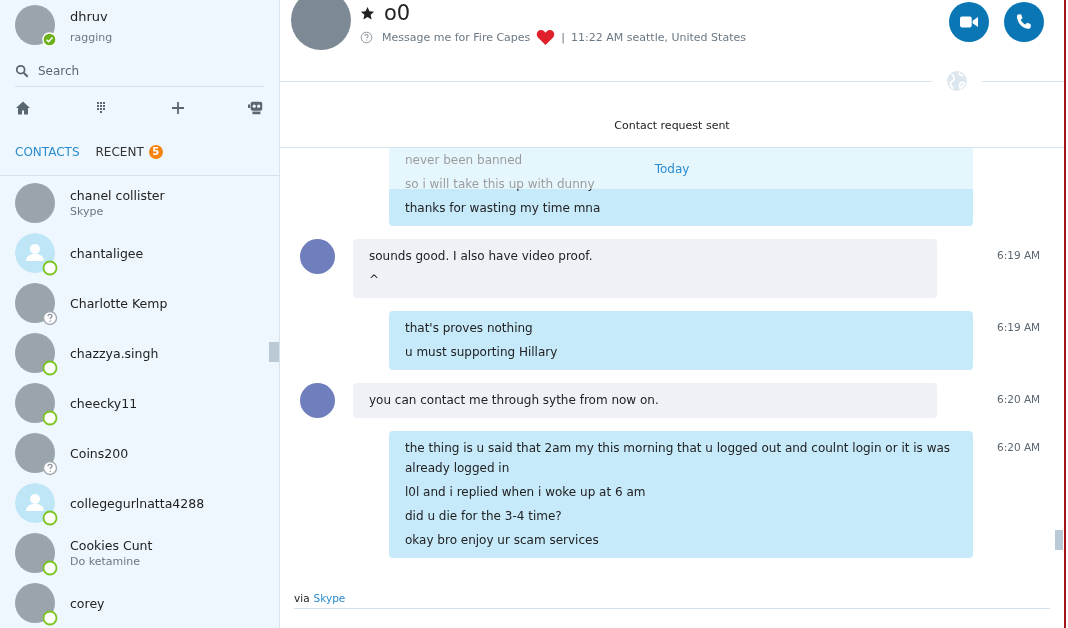  What do you see at coordinates (138, 71) in the screenshot?
I see `search-field: Search` at bounding box center [138, 71].